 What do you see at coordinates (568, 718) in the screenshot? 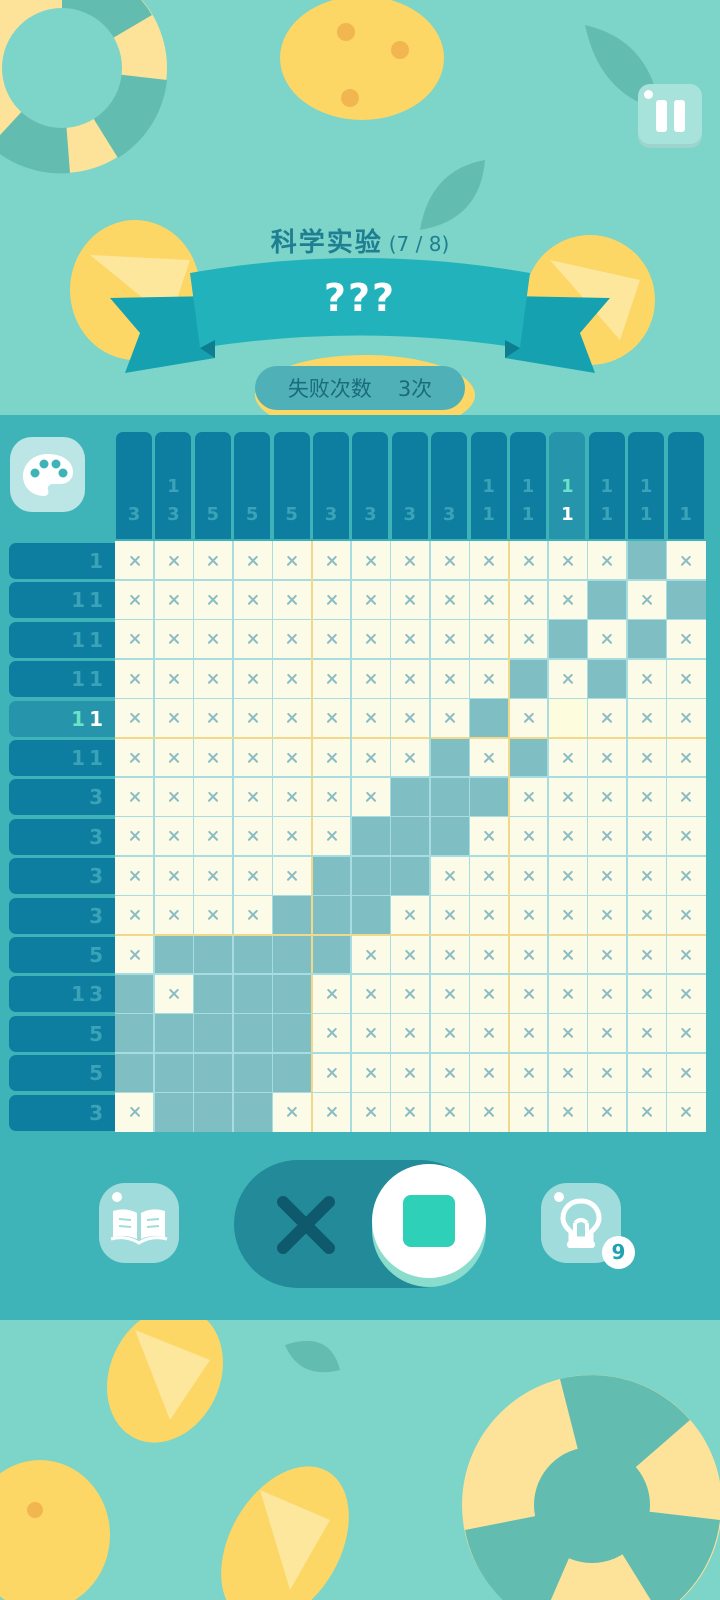
I see `grid-cell-empty` at bounding box center [568, 718].